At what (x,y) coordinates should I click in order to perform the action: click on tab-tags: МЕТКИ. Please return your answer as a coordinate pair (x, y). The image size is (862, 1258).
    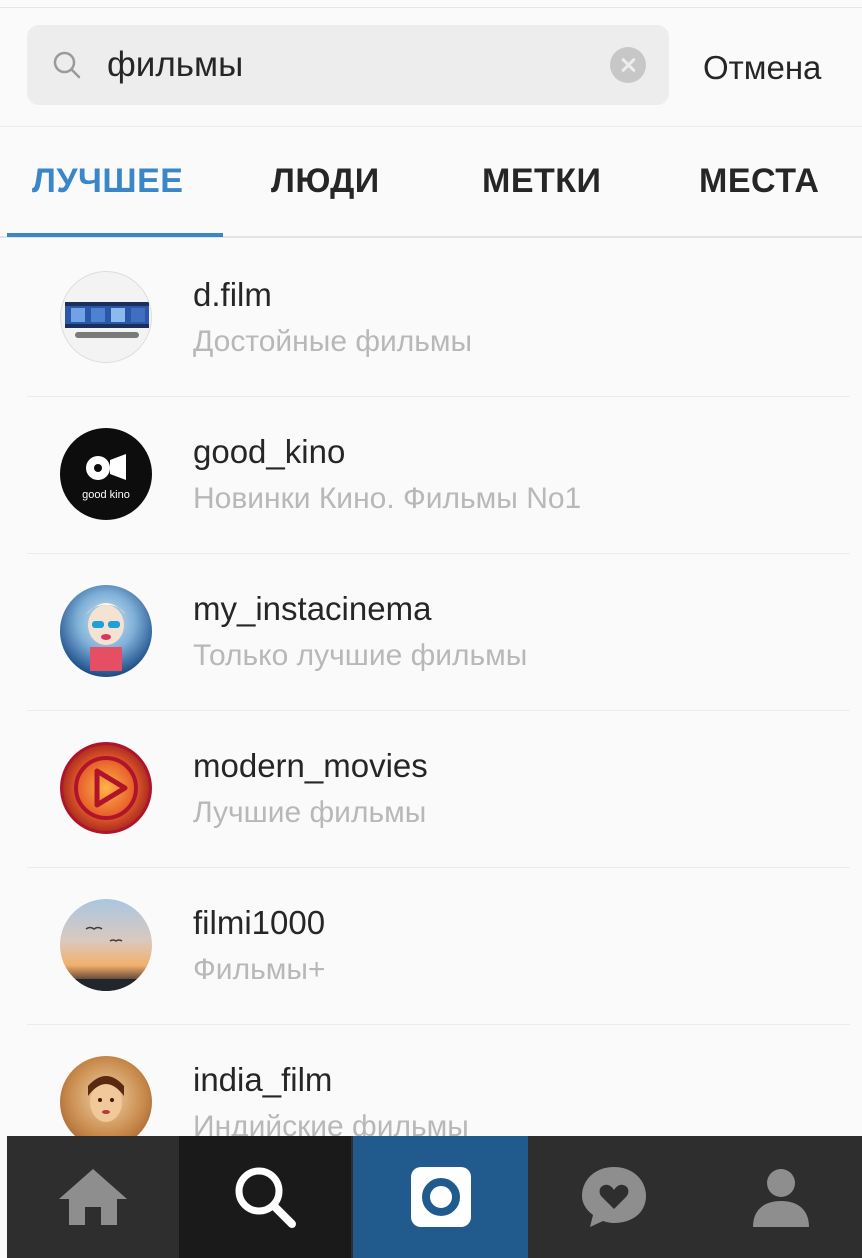
    Looking at the image, I should click on (541, 181).